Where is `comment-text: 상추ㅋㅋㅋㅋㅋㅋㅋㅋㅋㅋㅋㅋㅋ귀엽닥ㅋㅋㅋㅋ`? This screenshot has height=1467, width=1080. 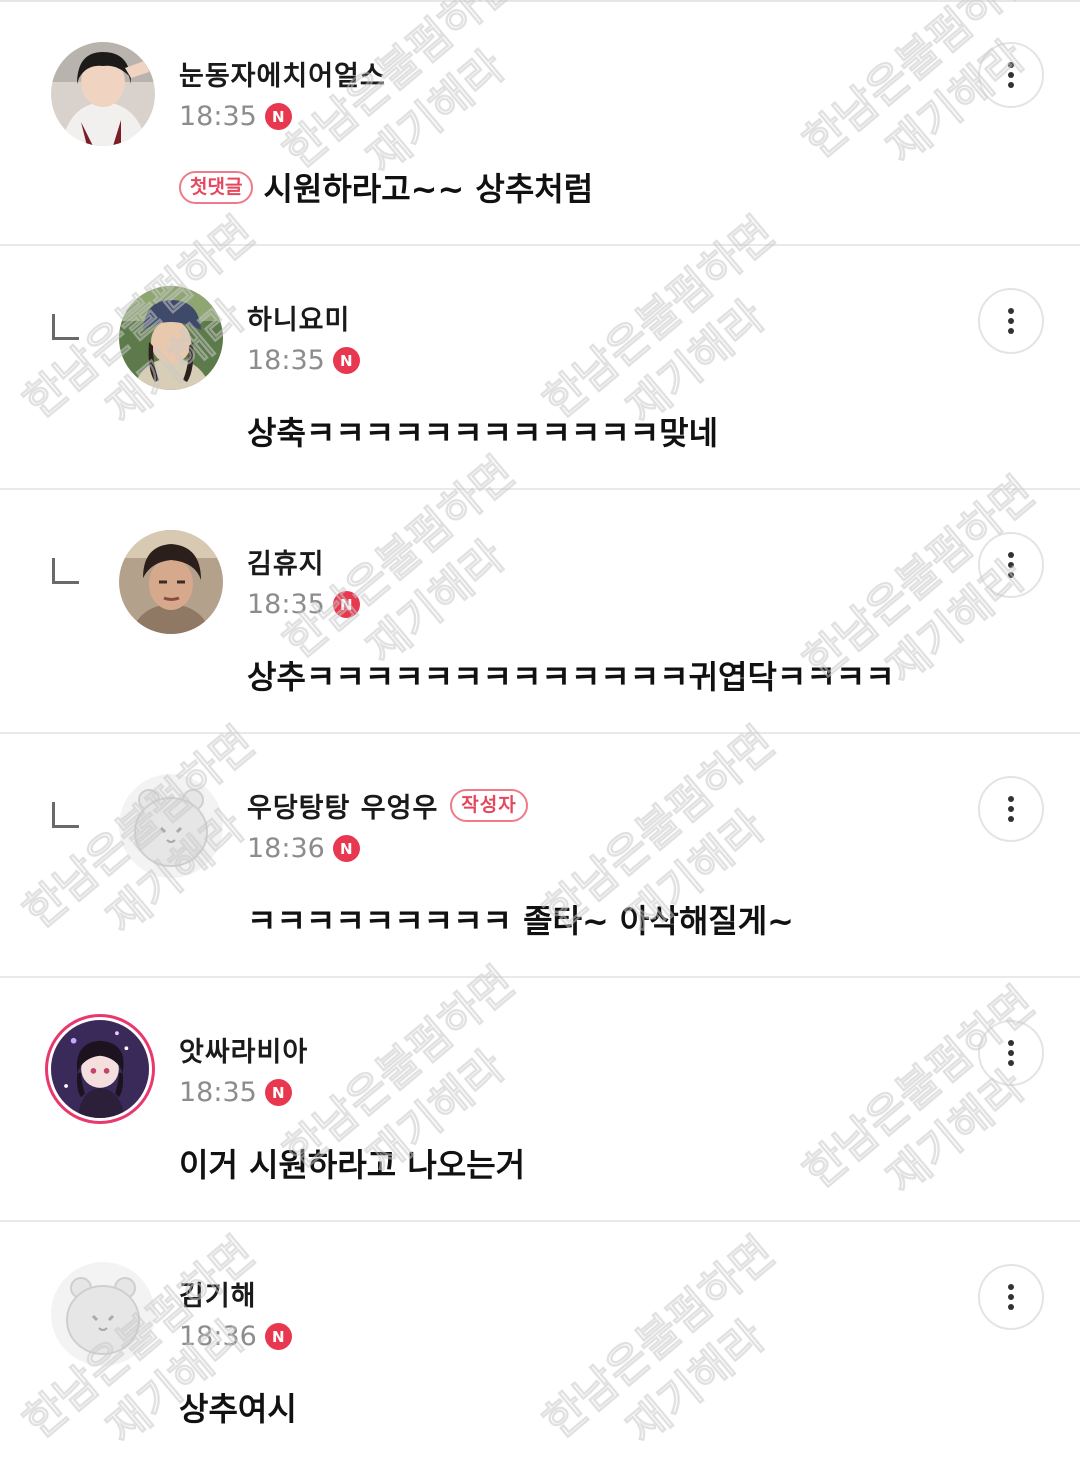
comment-text: 상추ㅋㅋㅋㅋㅋㅋㅋㅋㅋㅋㅋㅋㅋ귀엽닥ㅋㅋㅋㅋ is located at coordinates (571, 677).